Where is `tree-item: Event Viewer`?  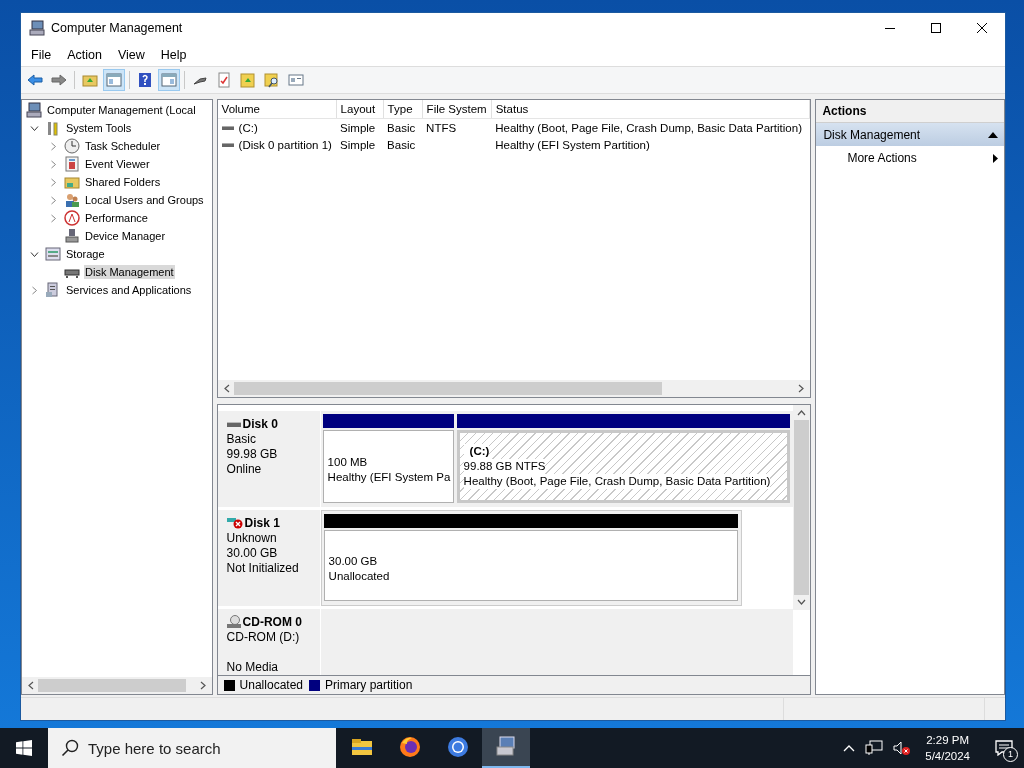
tree-item: Event Viewer is located at coordinates (117, 164).